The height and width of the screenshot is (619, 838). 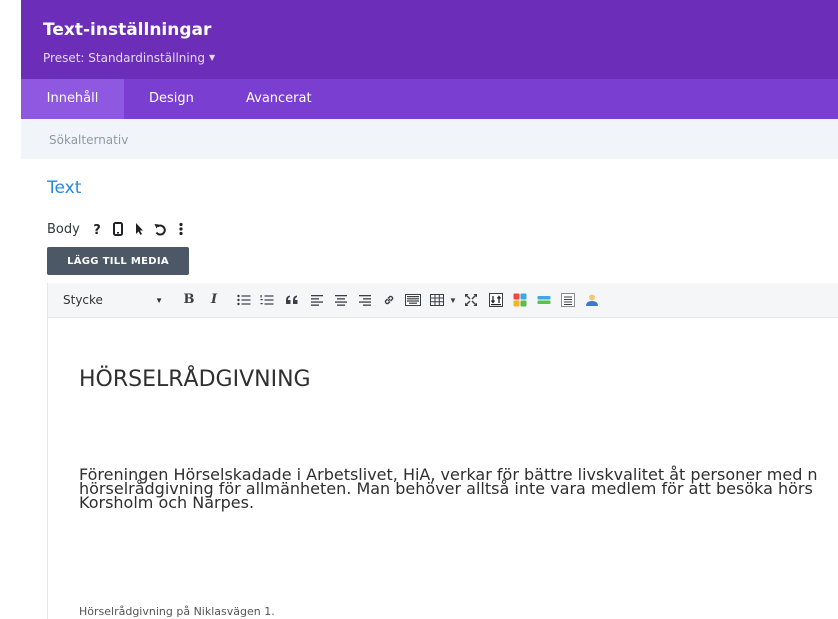 I want to click on bullet-list-icon, so click(x=244, y=300).